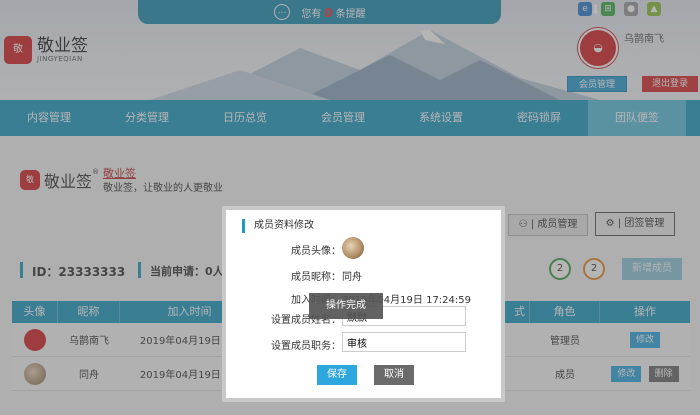 This screenshot has height=415, width=700. Describe the element at coordinates (316, 277) in the screenshot. I see `nick-label: 成员昵称：` at that location.